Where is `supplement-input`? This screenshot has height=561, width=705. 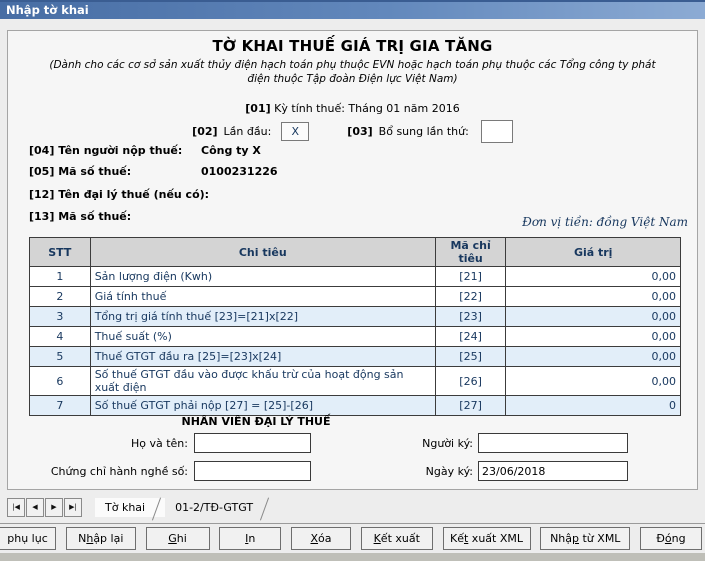
supplement-input is located at coordinates (496, 131).